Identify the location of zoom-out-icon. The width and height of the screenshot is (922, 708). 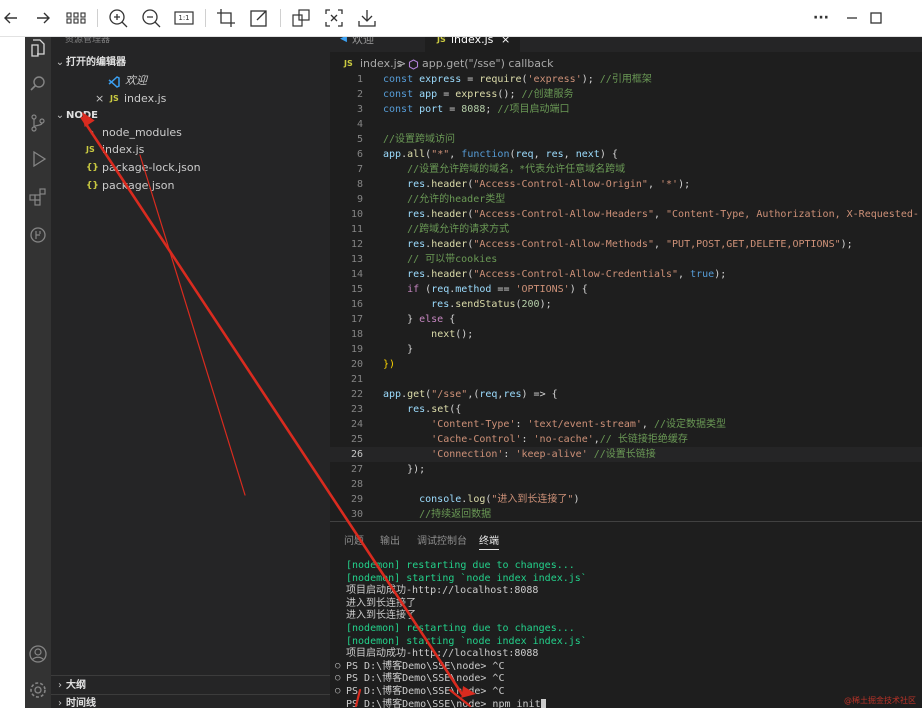
(151, 18).